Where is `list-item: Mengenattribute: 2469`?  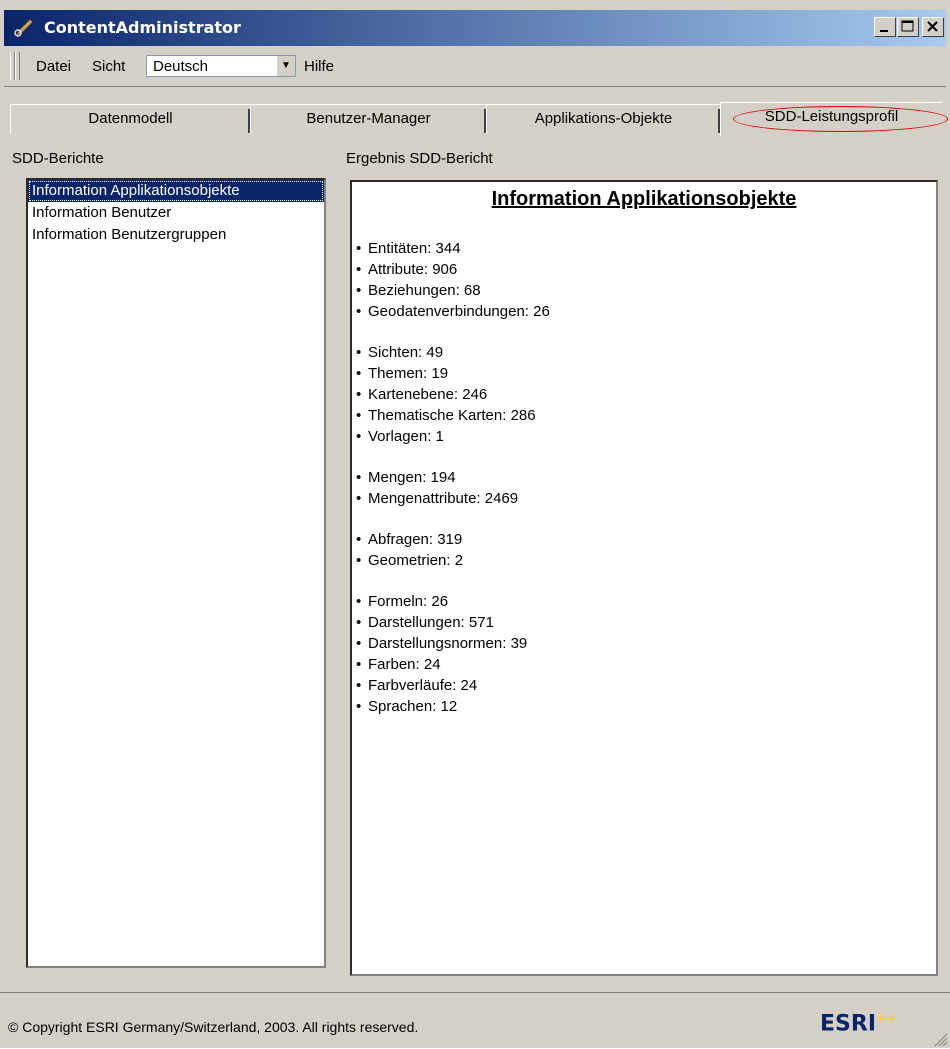 list-item: Mengenattribute: 2469 is located at coordinates (453, 498).